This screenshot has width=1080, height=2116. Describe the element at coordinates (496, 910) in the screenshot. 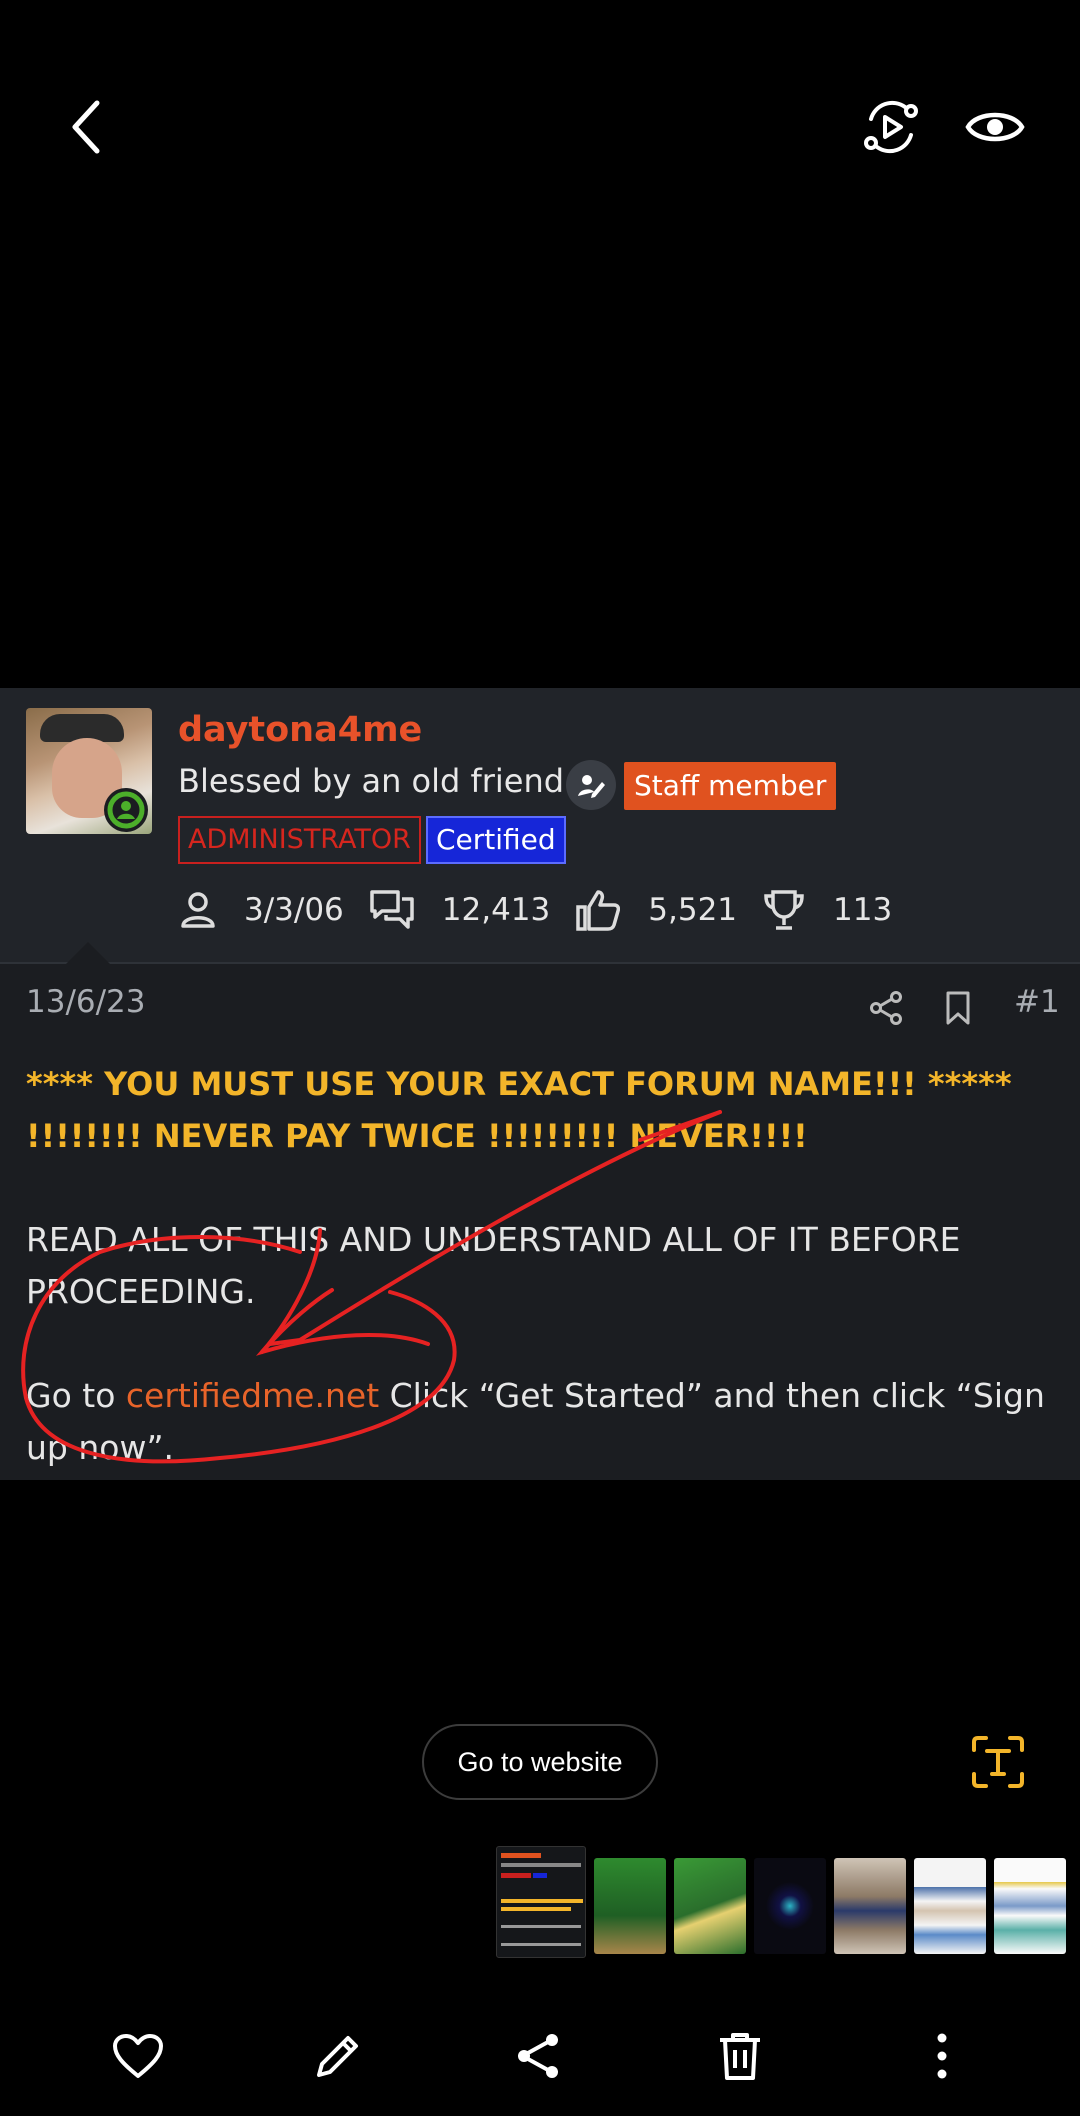

I see `stat-messages-value: 12,413` at that location.